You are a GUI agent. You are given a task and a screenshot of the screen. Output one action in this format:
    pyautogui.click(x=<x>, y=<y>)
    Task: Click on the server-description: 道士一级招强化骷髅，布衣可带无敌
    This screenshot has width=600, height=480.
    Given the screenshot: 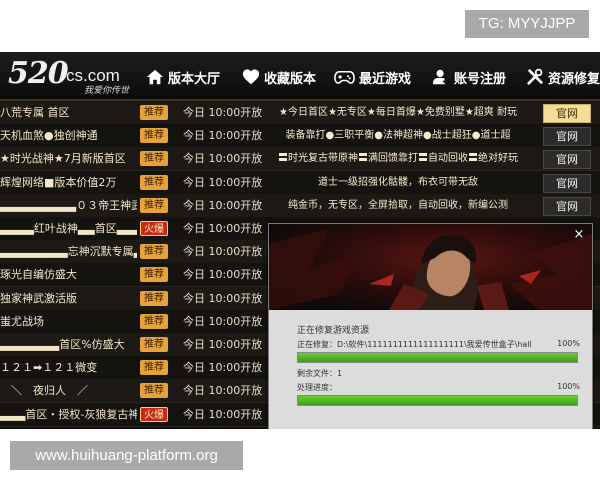 What is the action you would take?
    pyautogui.click(x=398, y=182)
    